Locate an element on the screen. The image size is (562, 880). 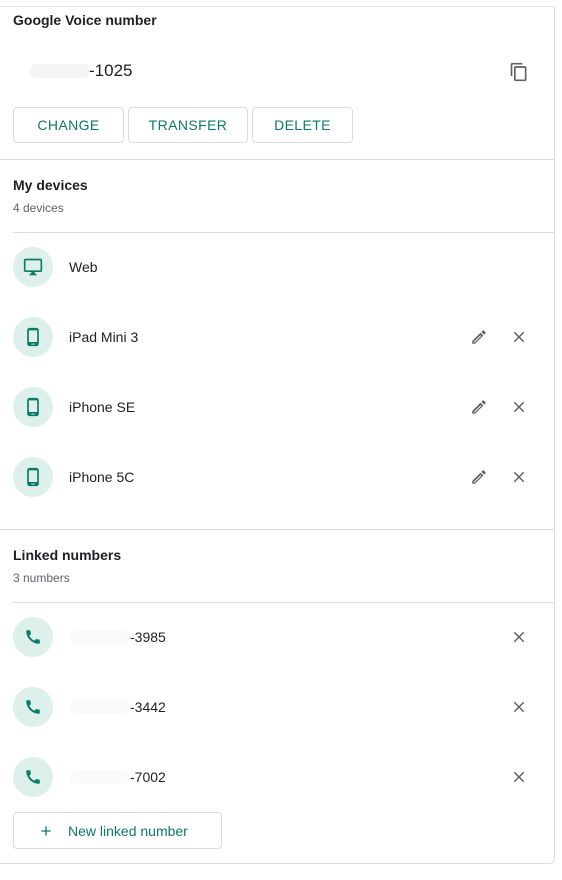
voice-number-title: Google Voice number is located at coordinates (85, 20).